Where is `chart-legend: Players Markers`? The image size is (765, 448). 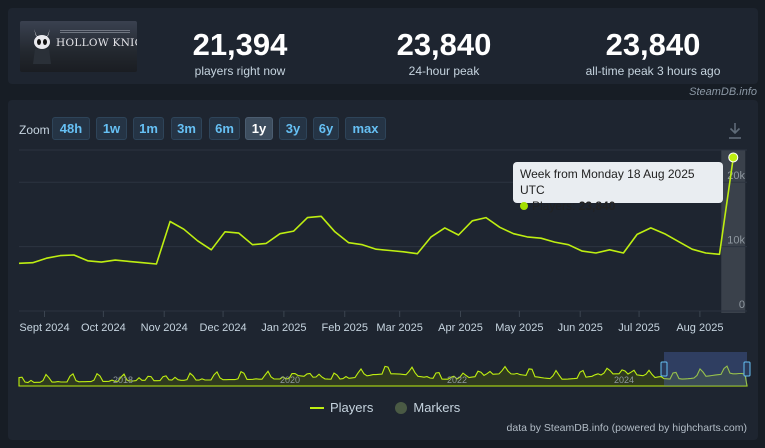 chart-legend: Players Markers is located at coordinates (385, 407).